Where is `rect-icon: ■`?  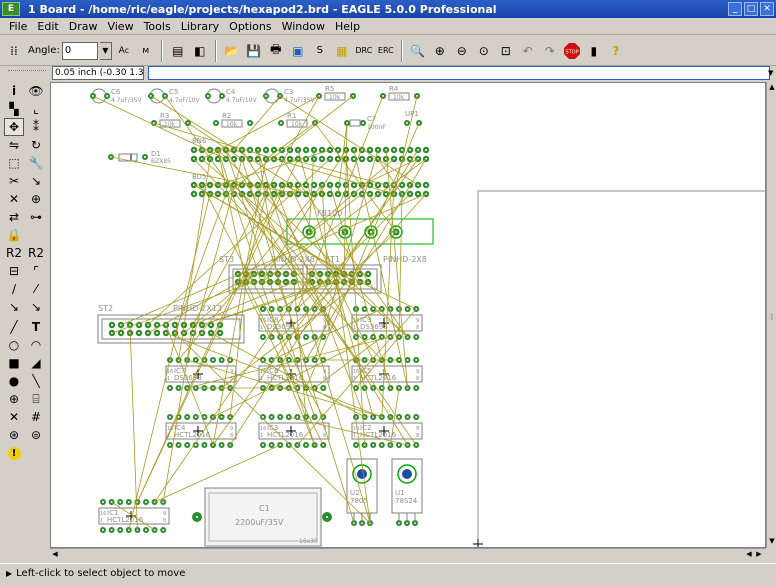
rect-icon: ■ is located at coordinates (14, 363).